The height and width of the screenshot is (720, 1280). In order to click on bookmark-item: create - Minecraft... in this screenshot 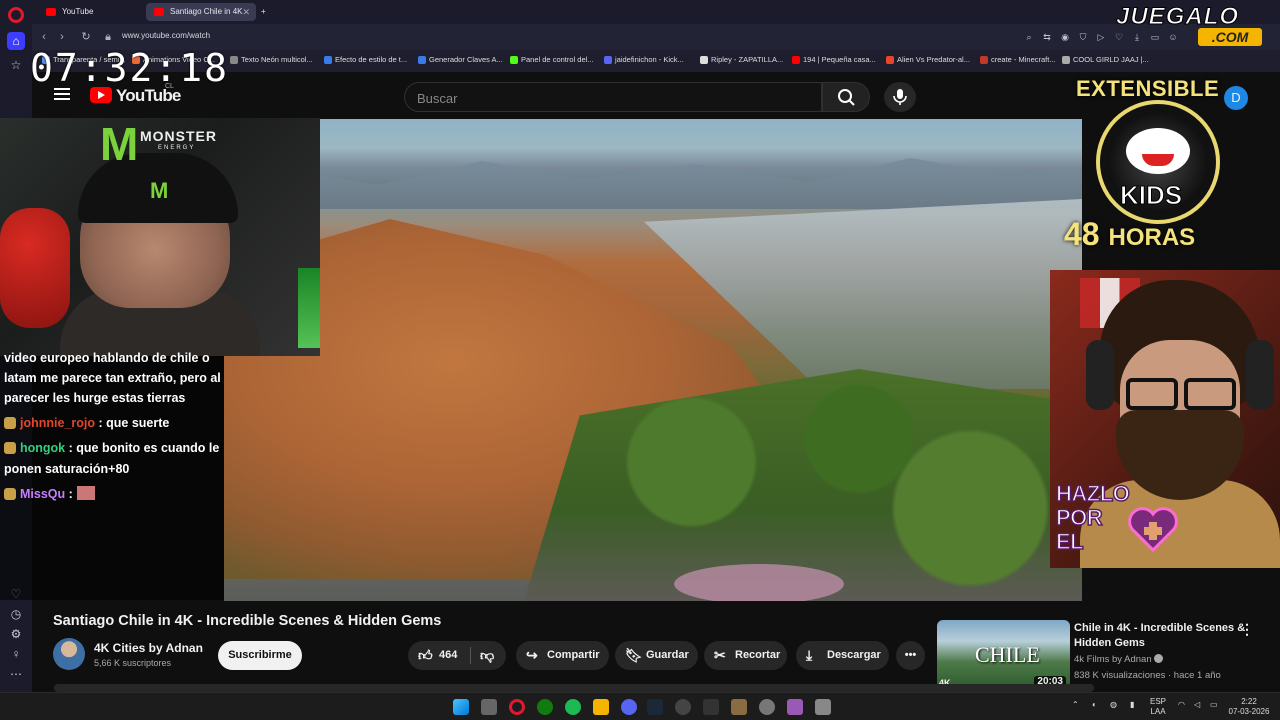, I will do `click(1018, 59)`.